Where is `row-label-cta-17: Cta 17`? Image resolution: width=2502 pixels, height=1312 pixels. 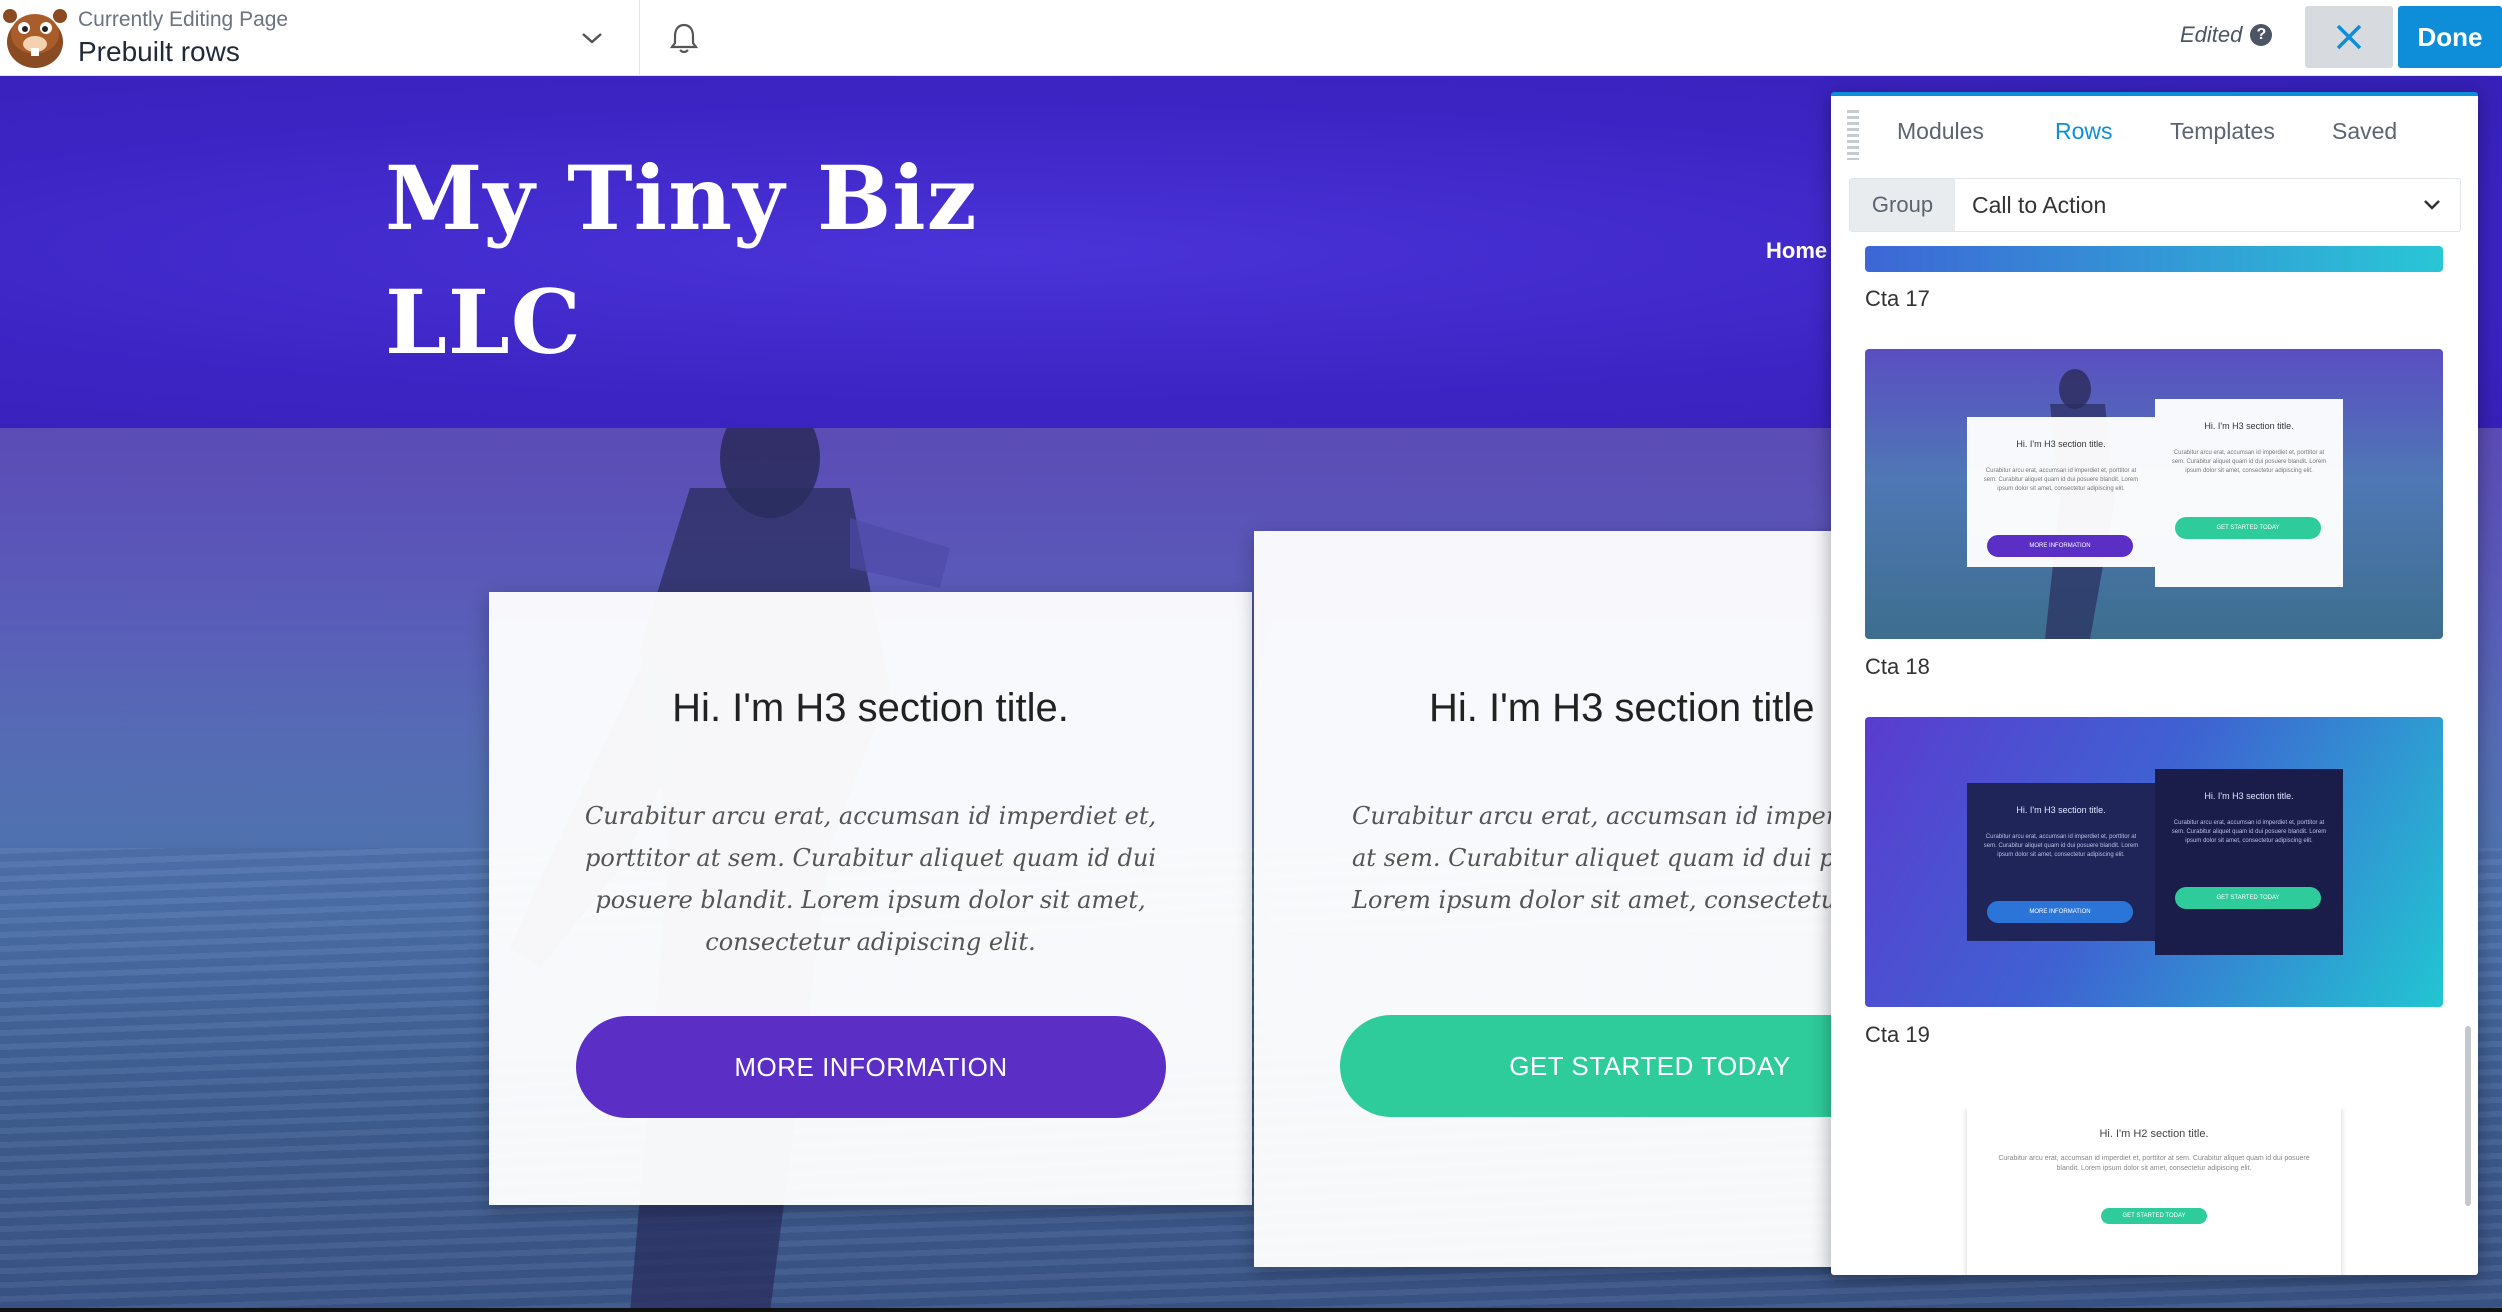 row-label-cta-17: Cta 17 is located at coordinates (1897, 298).